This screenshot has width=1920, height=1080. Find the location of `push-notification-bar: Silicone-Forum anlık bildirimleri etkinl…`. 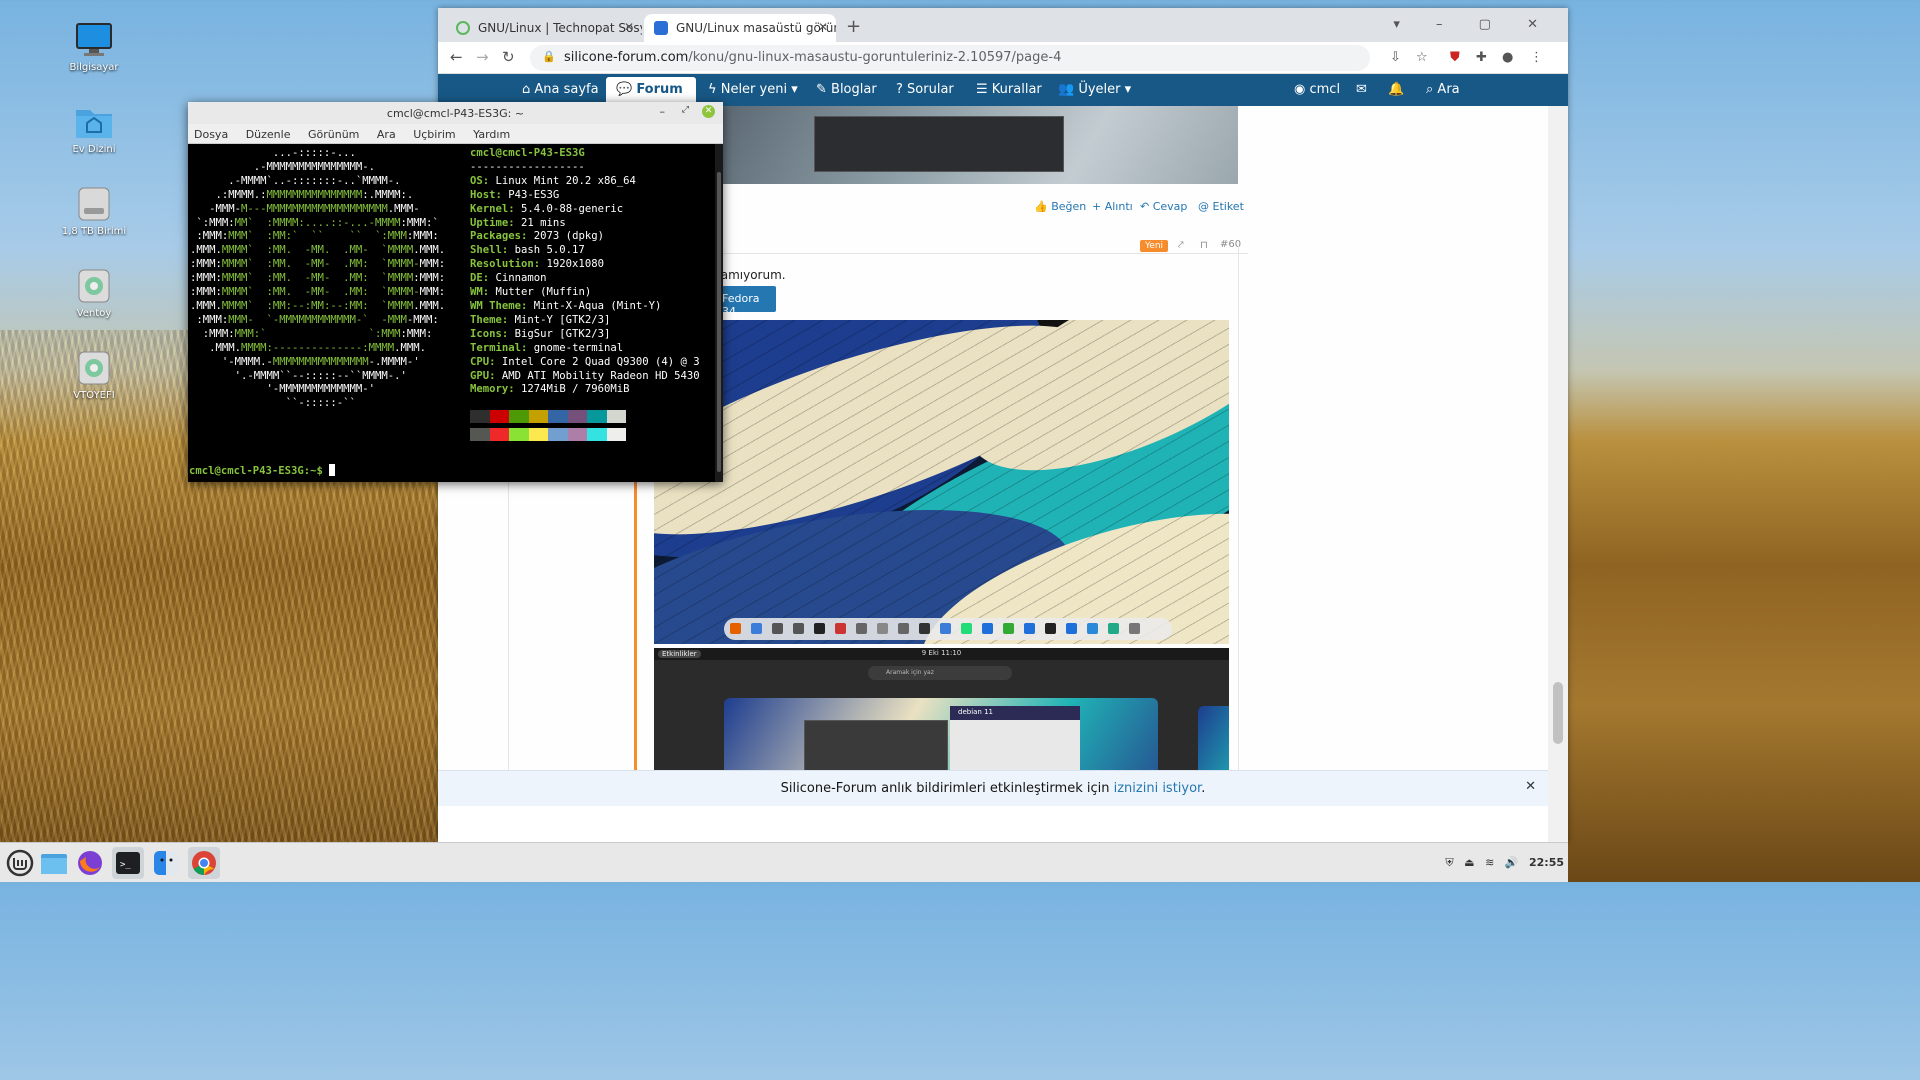

push-notification-bar: Silicone-Forum anlık bildirimleri etkinl… is located at coordinates (993, 788).